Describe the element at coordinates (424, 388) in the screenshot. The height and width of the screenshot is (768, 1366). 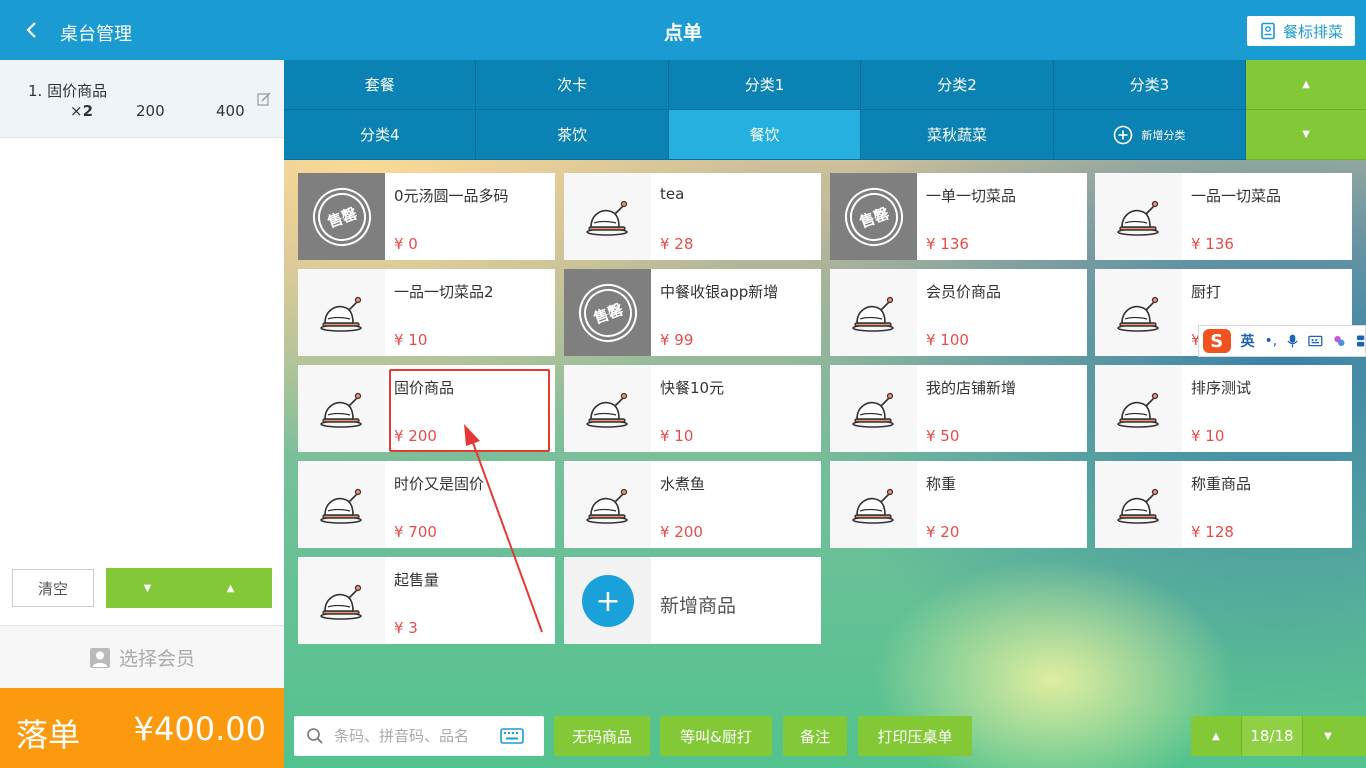
I see `product-name: 固价商品` at that location.